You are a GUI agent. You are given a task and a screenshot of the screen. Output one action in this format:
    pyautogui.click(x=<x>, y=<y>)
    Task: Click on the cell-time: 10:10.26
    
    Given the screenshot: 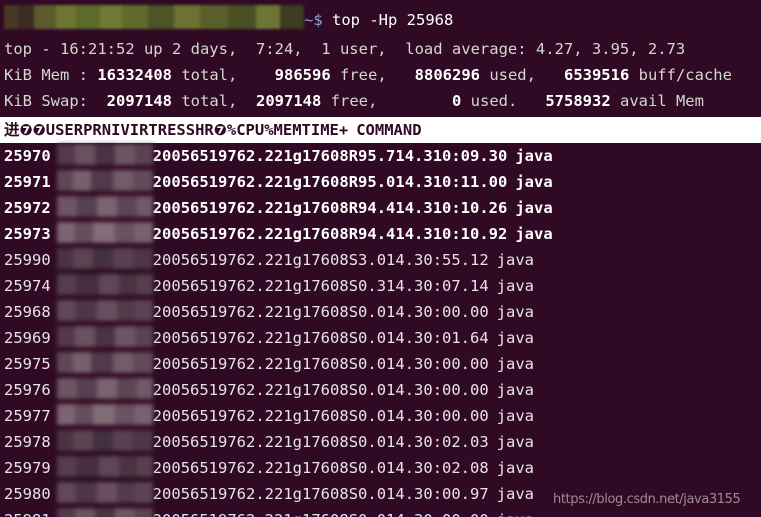 What is the action you would take?
    pyautogui.click(x=470, y=208)
    